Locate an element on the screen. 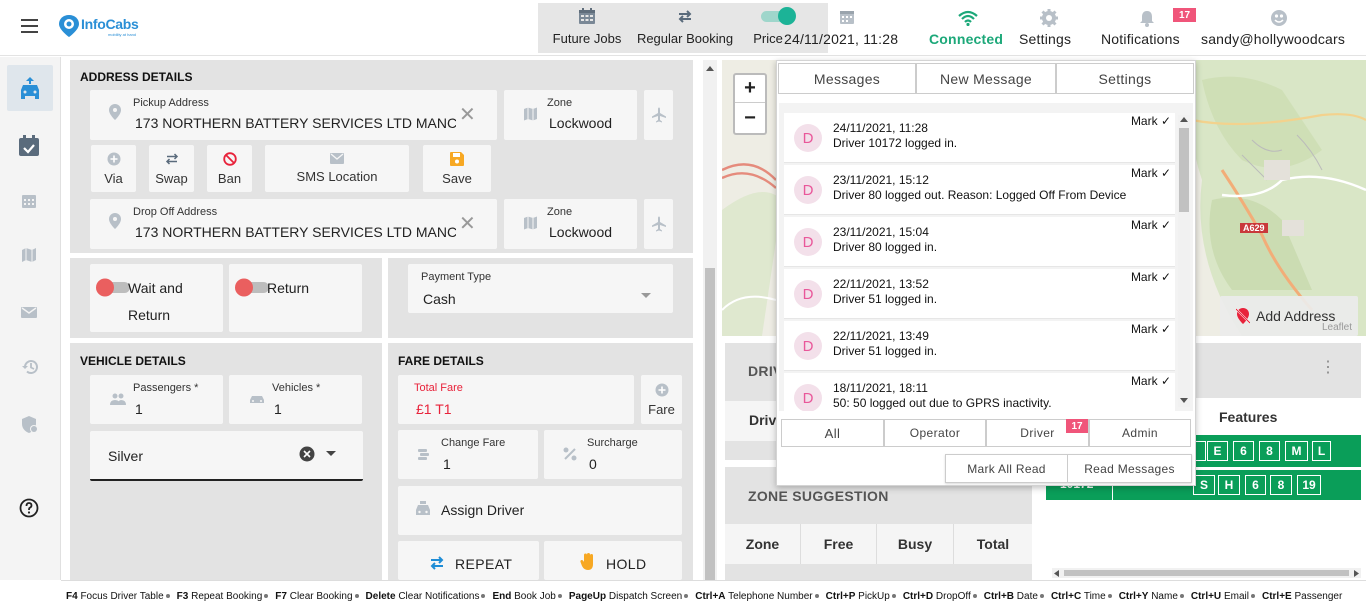 This screenshot has height=612, width=1366. more-options-icon: ⋮ is located at coordinates (1328, 367).